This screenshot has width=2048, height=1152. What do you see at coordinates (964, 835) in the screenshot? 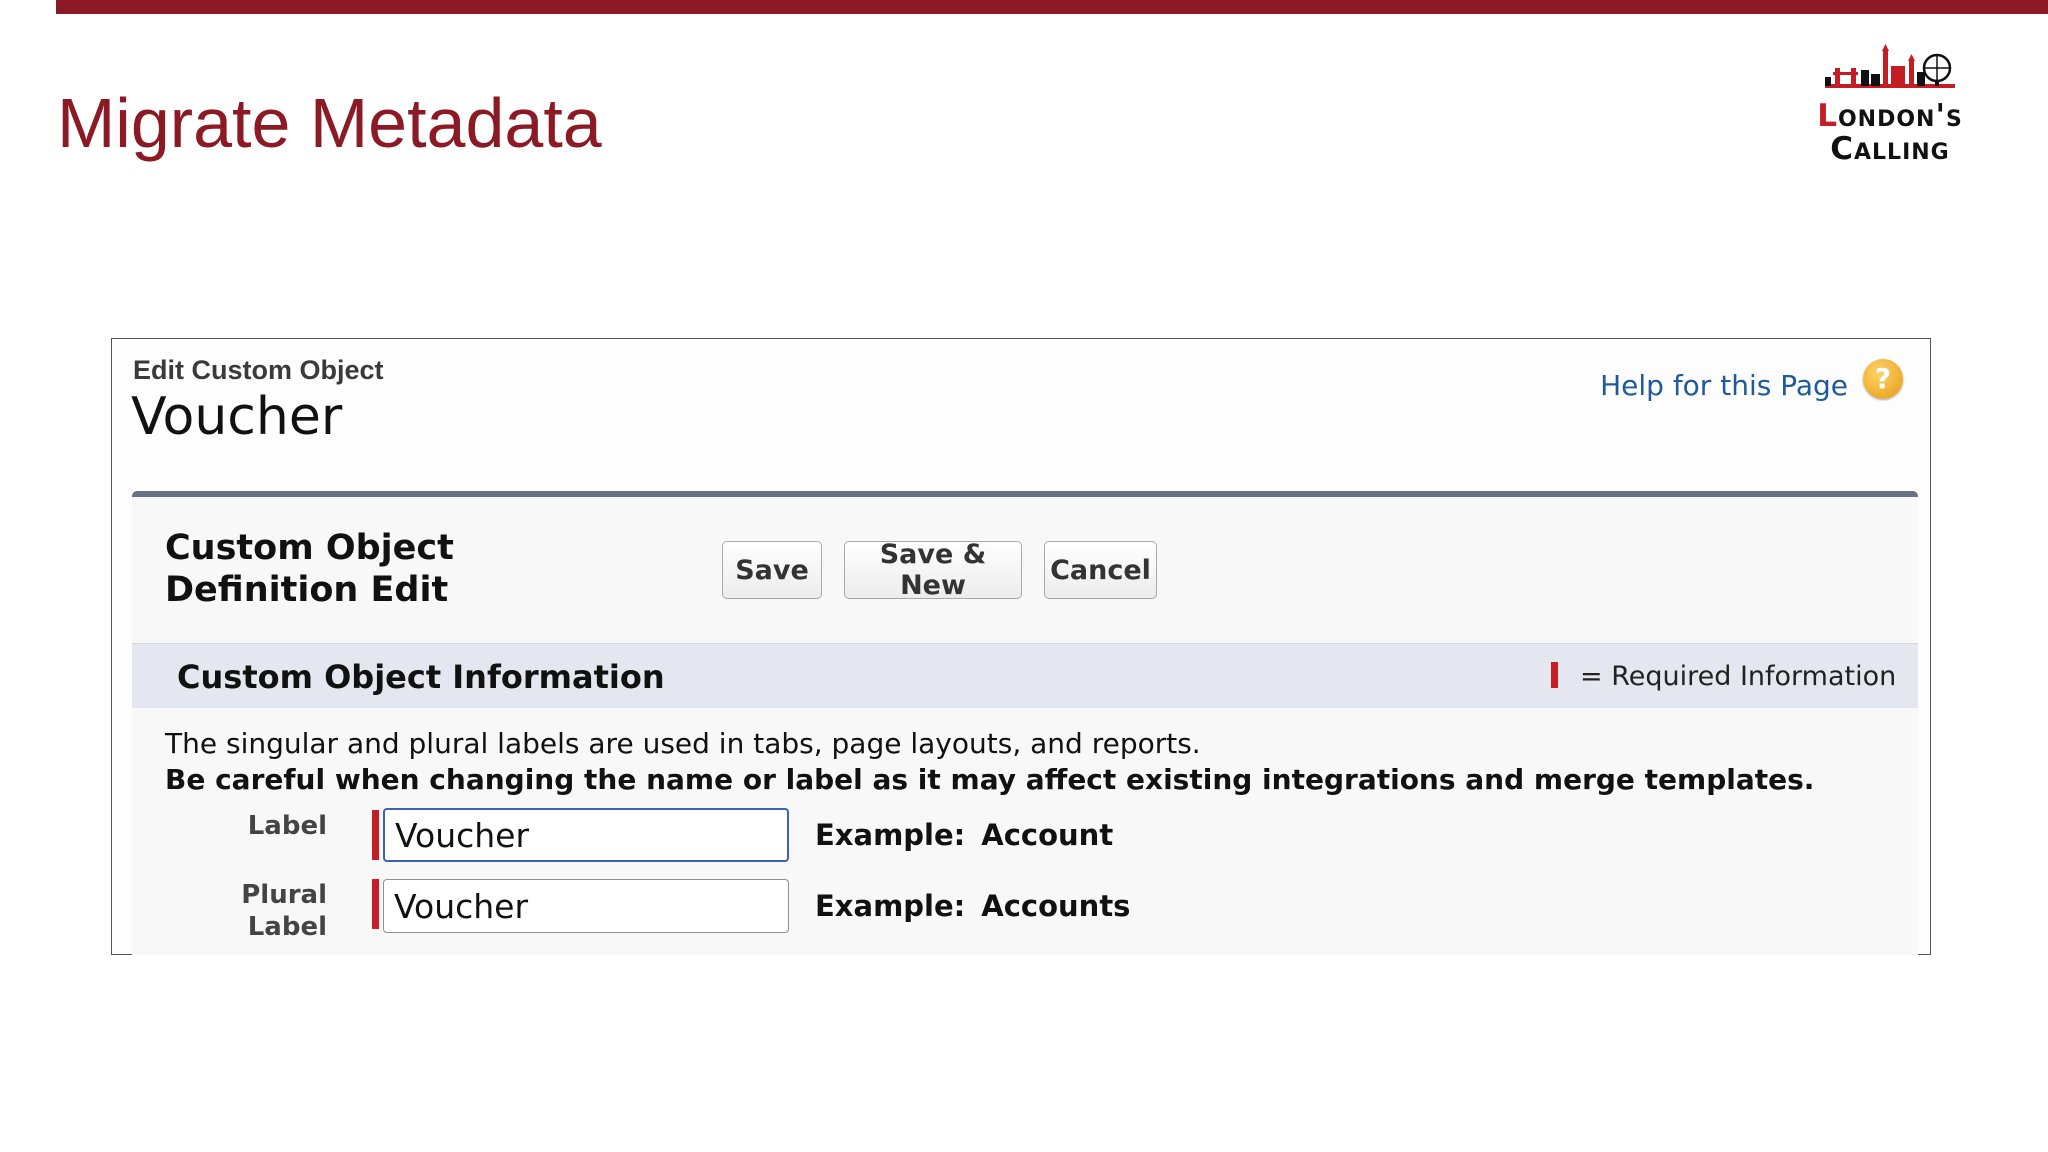
I see `label-example: Example: Account` at bounding box center [964, 835].